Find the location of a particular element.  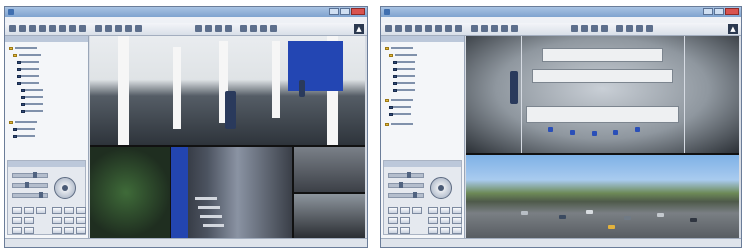

focus-slider is located at coordinates (30, 185).